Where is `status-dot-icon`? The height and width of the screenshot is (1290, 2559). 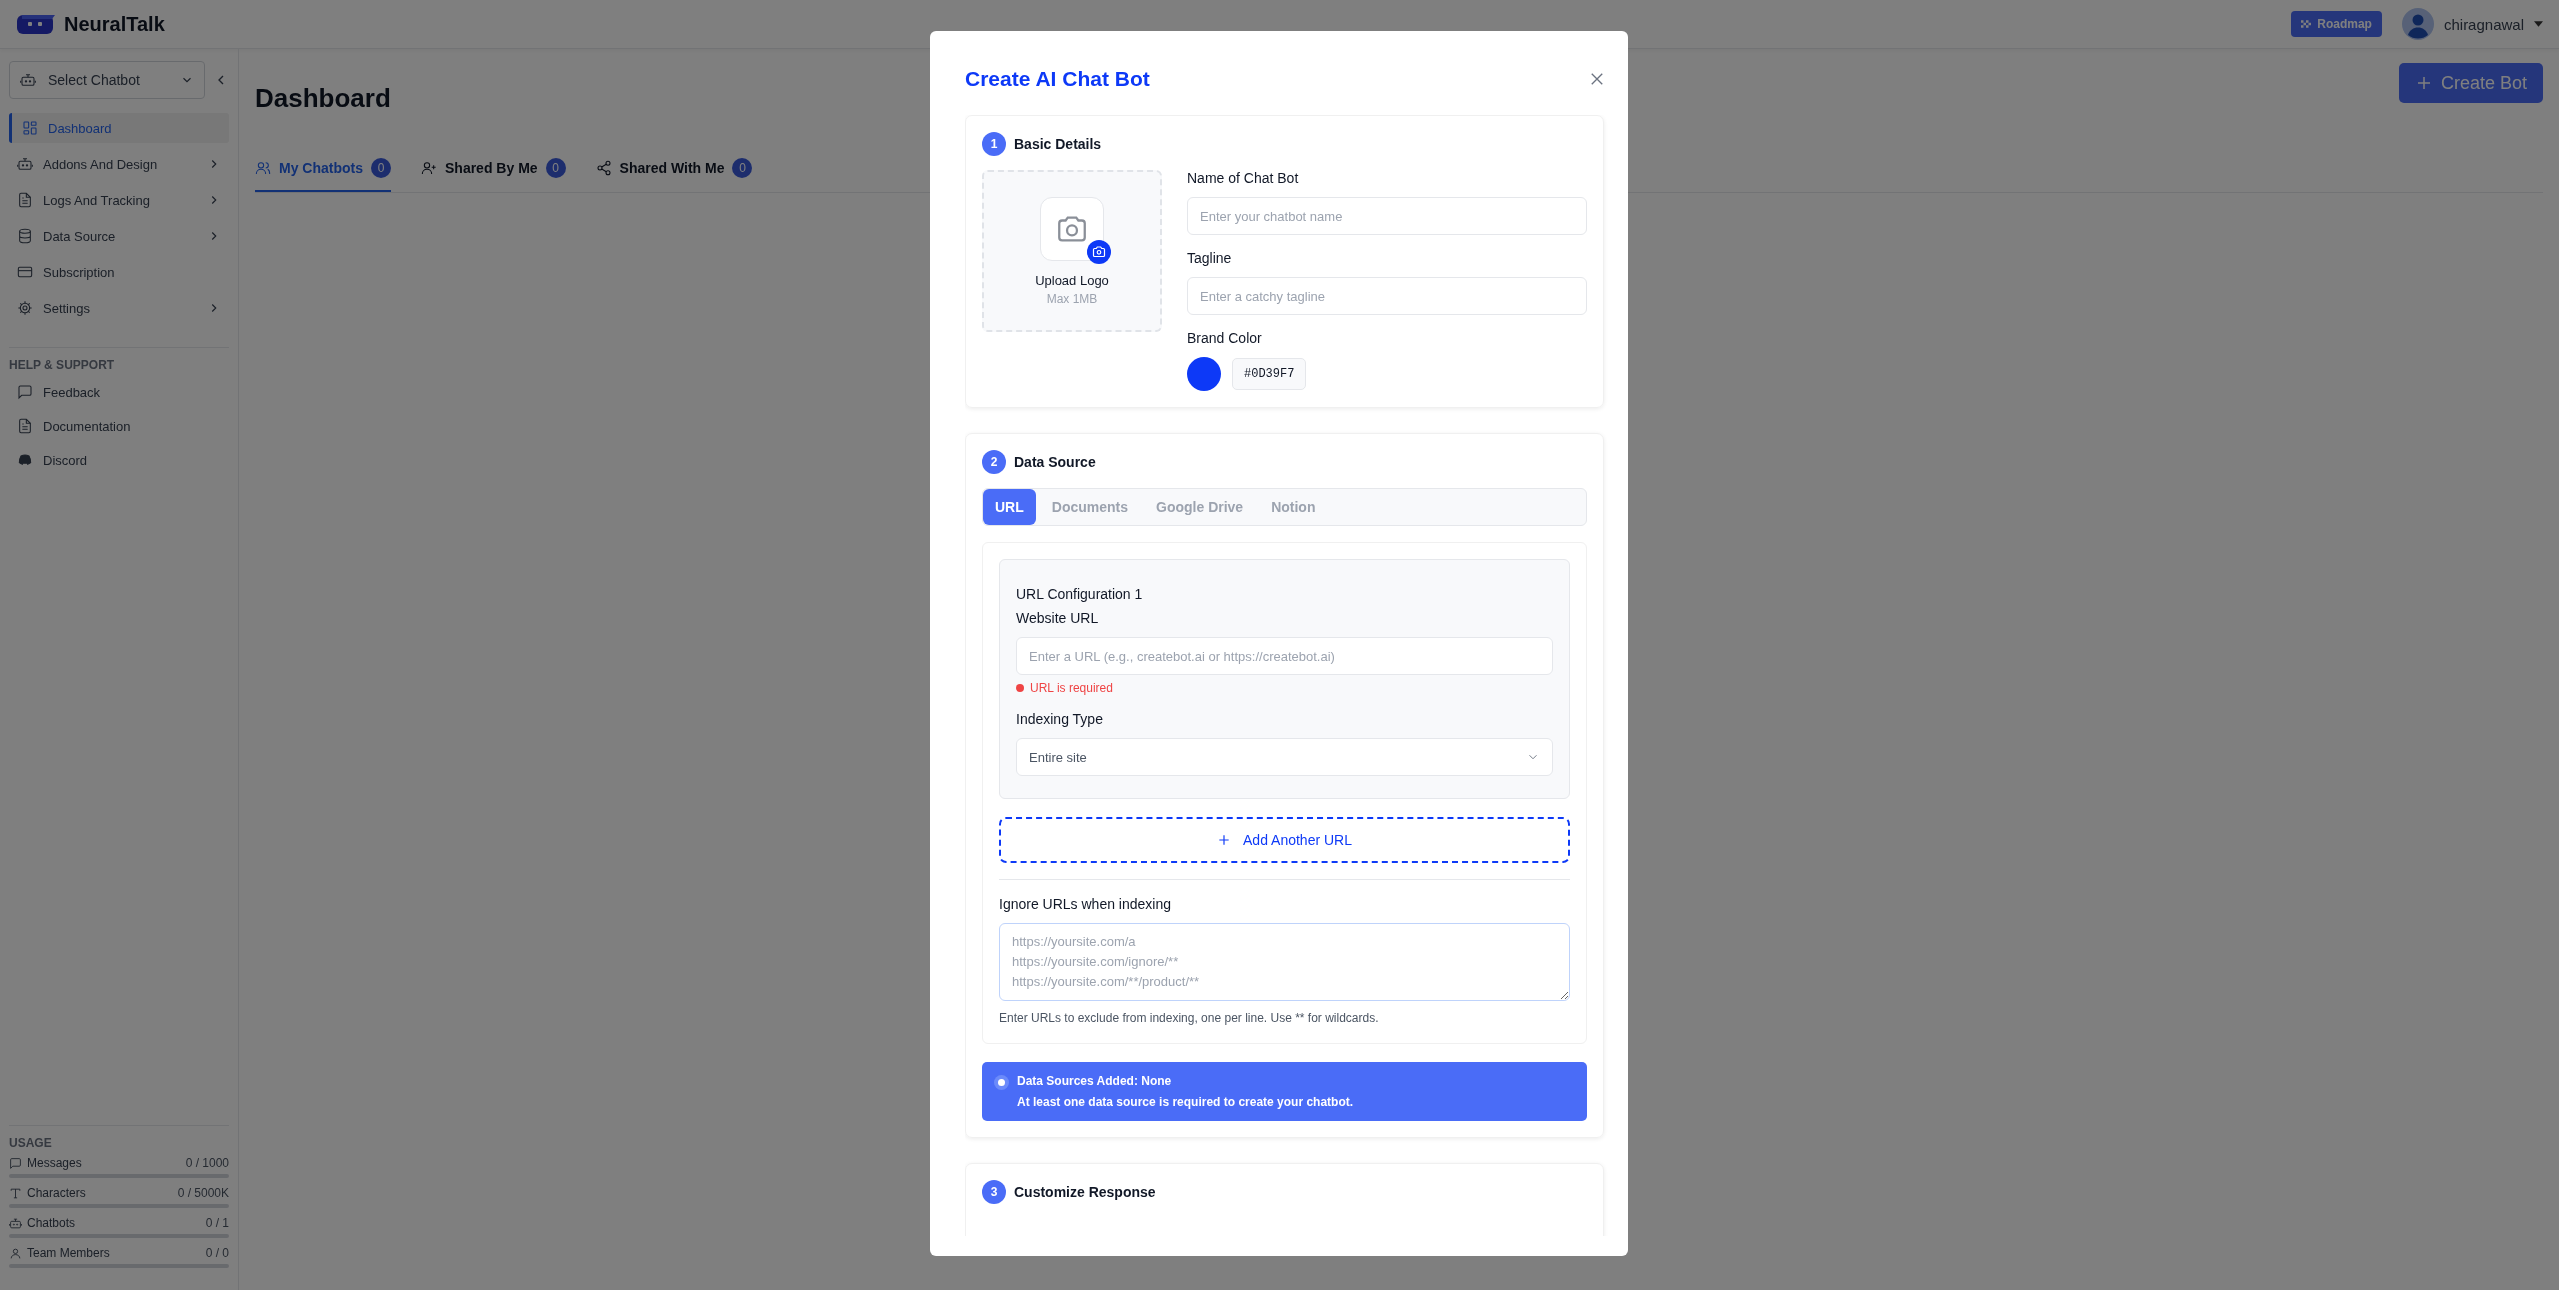
status-dot-icon is located at coordinates (1001, 1082).